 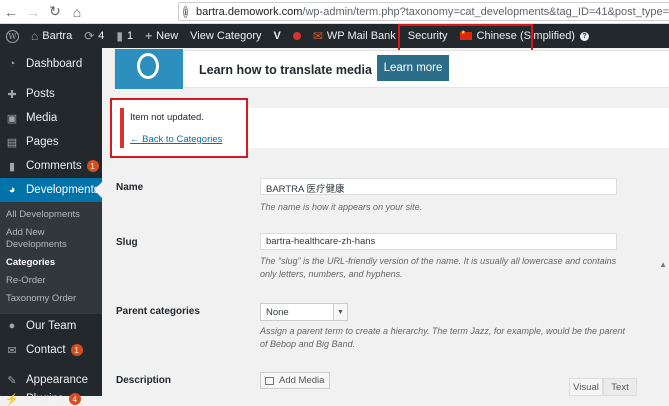 I want to click on mail-bank-menu: ✉ WP Mail Bank, so click(x=354, y=36).